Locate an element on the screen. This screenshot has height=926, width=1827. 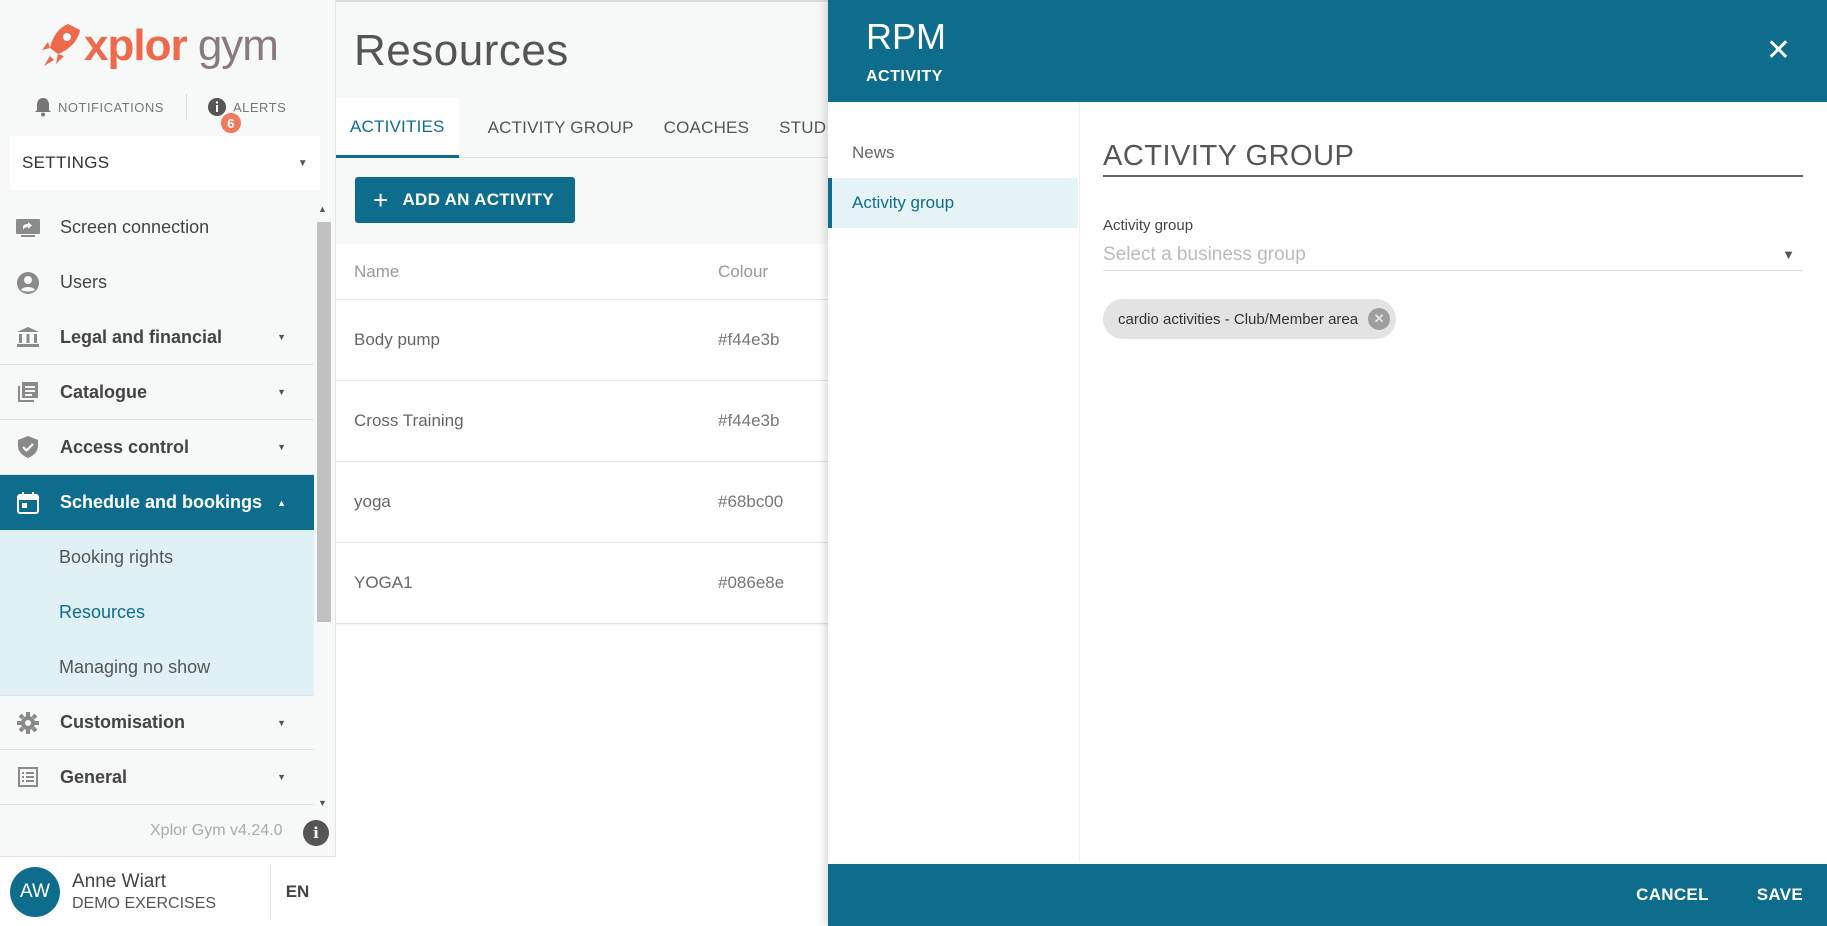
table-row: Body pump #f44e3b is located at coordinates (582, 340).